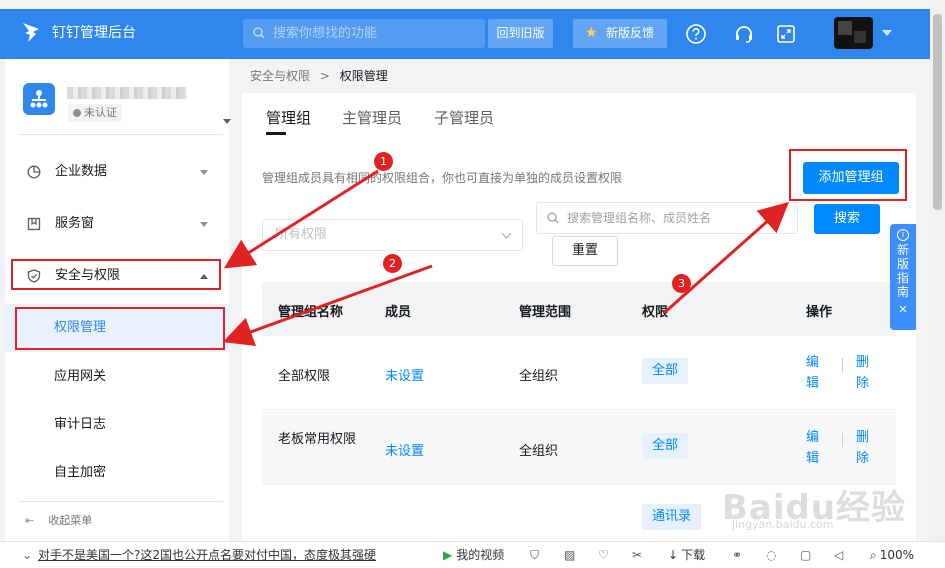 This screenshot has width=945, height=568. Describe the element at coordinates (873, 555) in the screenshot. I see `zoom-icon: ⌕` at that location.